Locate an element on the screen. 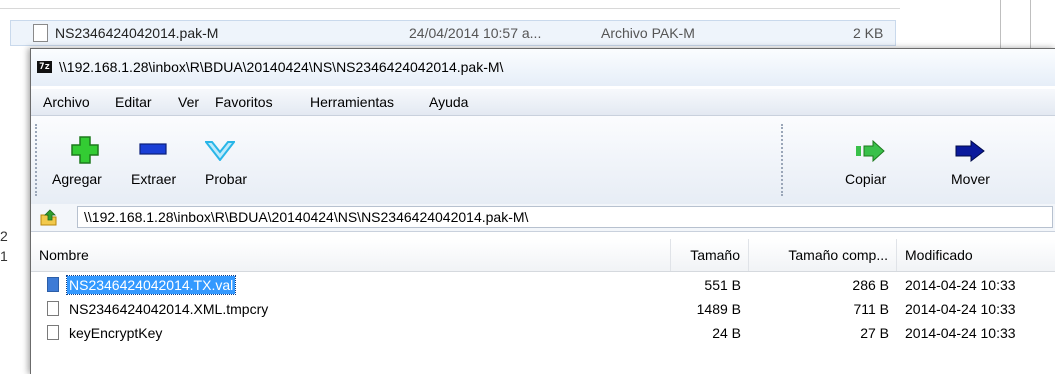 This screenshot has height=374, width=1055. copy-label: Copiar is located at coordinates (866, 179).